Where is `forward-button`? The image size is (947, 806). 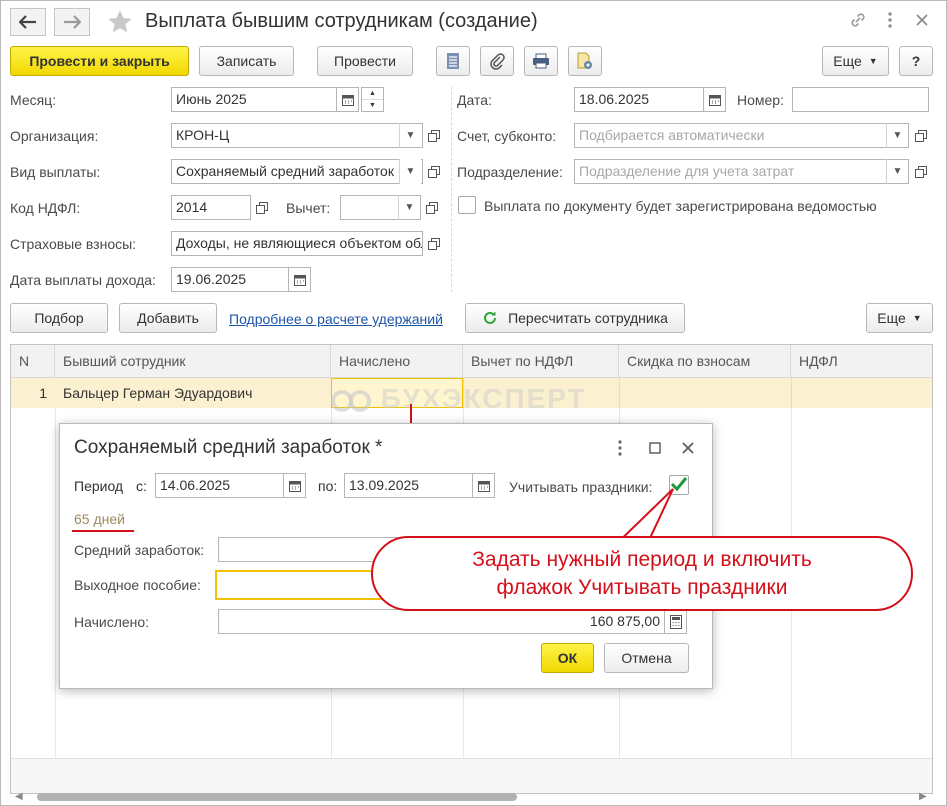
forward-button is located at coordinates (72, 22).